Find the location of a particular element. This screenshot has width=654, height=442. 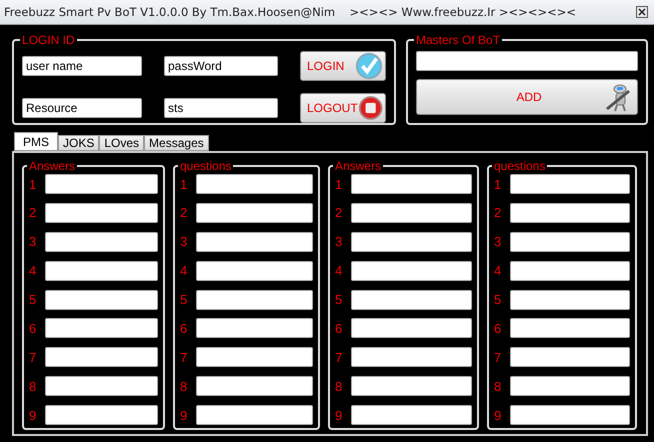

input-field: passWord is located at coordinates (221, 66).